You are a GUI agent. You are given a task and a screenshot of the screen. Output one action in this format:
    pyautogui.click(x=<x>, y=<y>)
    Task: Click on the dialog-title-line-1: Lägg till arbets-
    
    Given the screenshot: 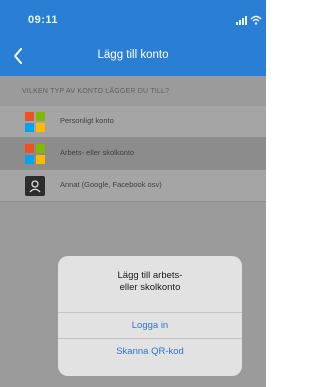 What is the action you would take?
    pyautogui.click(x=150, y=275)
    